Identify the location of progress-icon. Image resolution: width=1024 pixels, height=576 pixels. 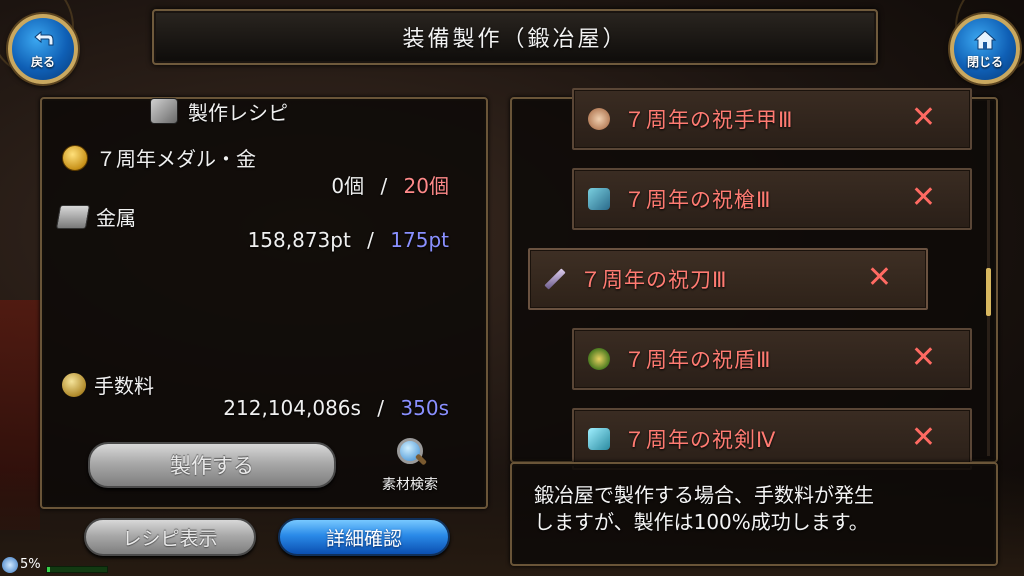
(10, 565).